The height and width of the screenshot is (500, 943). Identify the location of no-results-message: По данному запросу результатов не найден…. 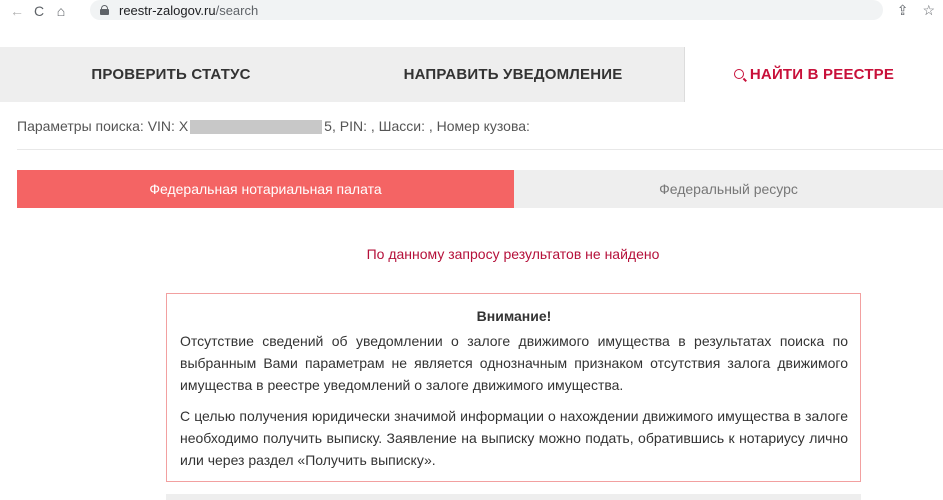
(513, 254).